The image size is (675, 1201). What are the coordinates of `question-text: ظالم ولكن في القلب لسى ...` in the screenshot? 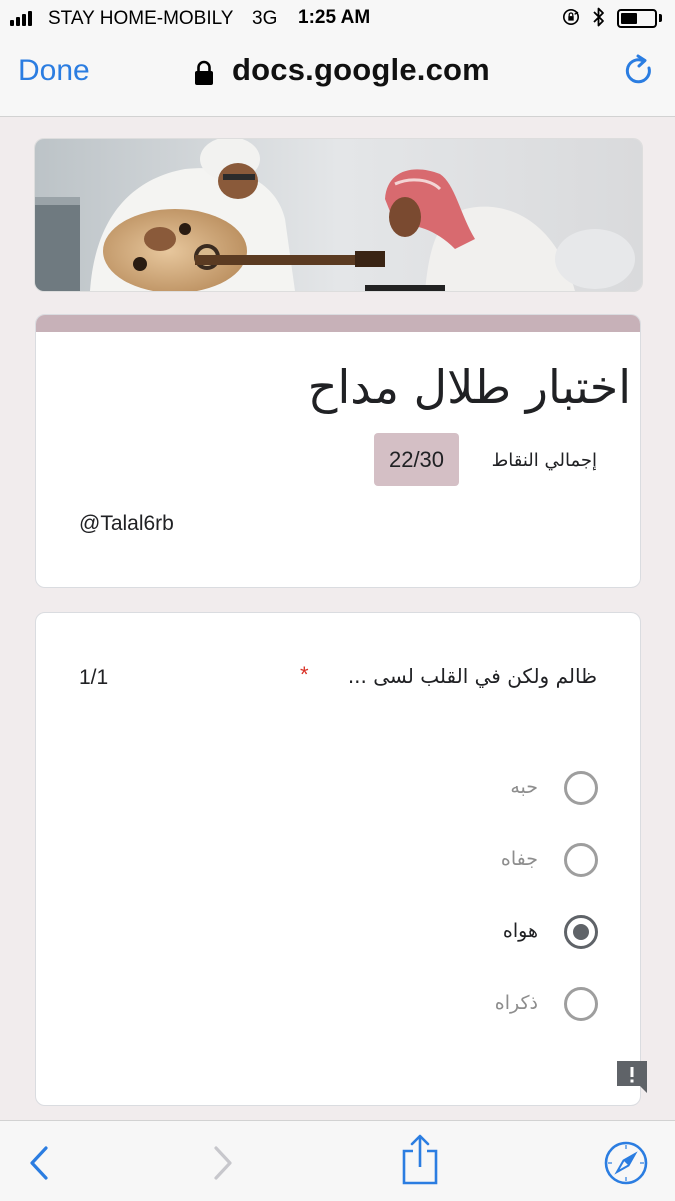 It's located at (472, 676).